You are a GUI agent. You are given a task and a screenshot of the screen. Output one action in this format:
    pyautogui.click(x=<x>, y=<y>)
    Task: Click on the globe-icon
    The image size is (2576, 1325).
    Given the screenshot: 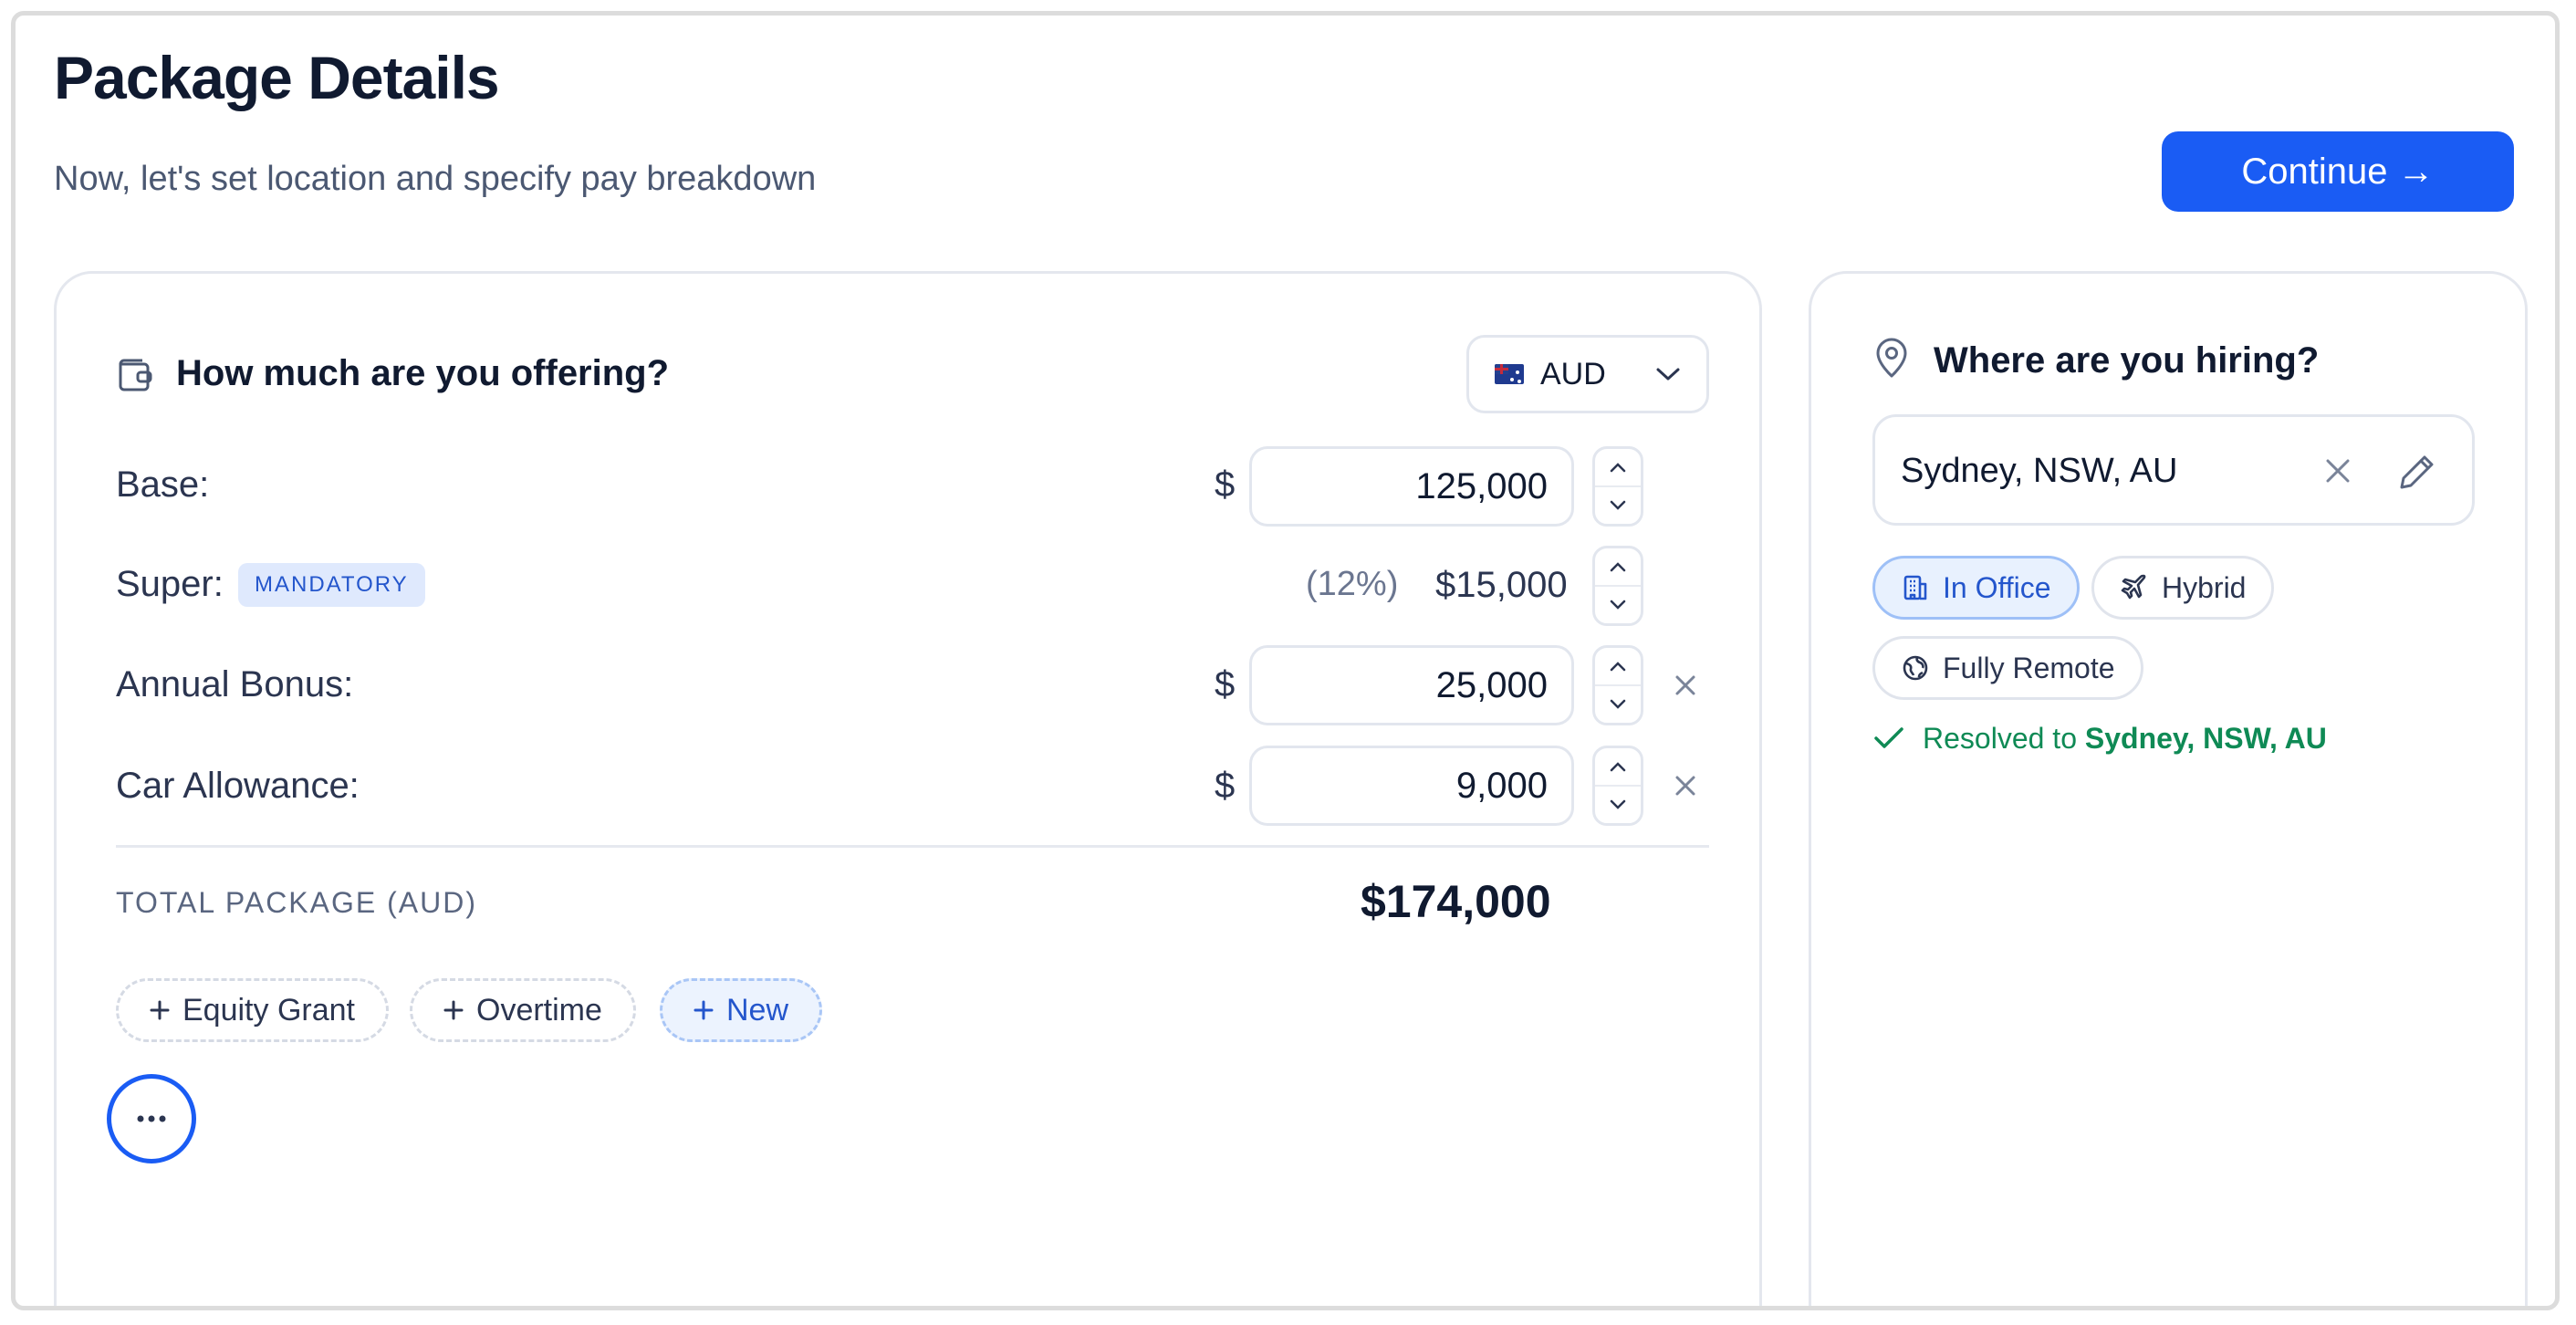 What is the action you would take?
    pyautogui.click(x=1915, y=668)
    